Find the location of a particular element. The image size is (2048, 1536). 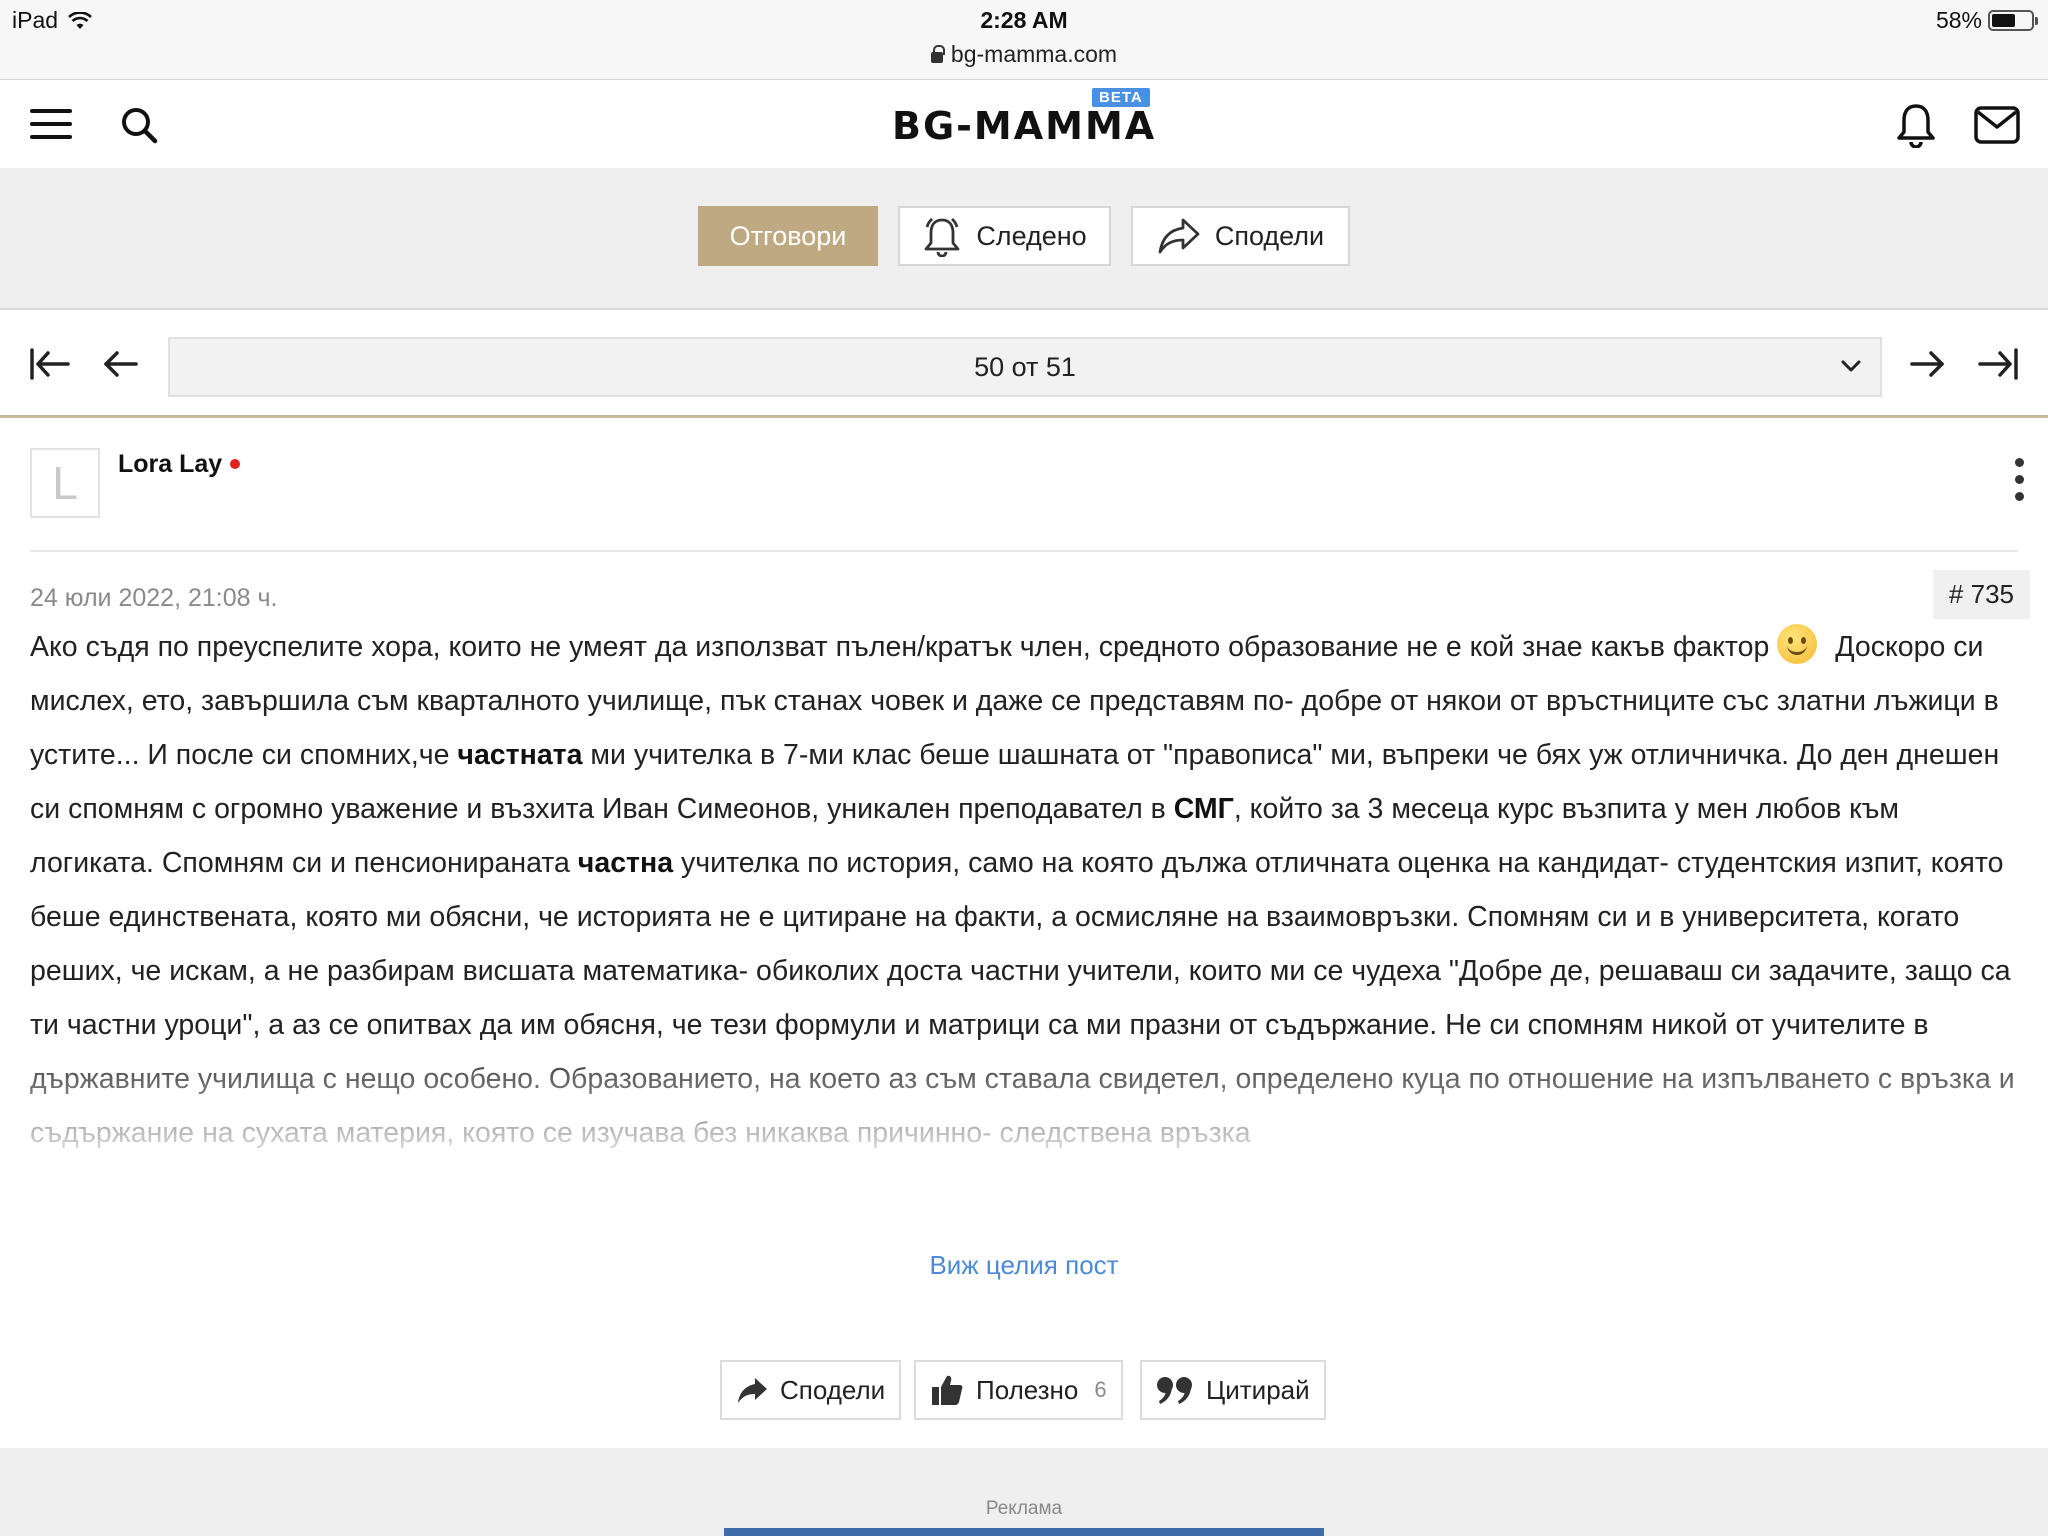

see-full-post-link: Виж целия пост is located at coordinates (1024, 1265).